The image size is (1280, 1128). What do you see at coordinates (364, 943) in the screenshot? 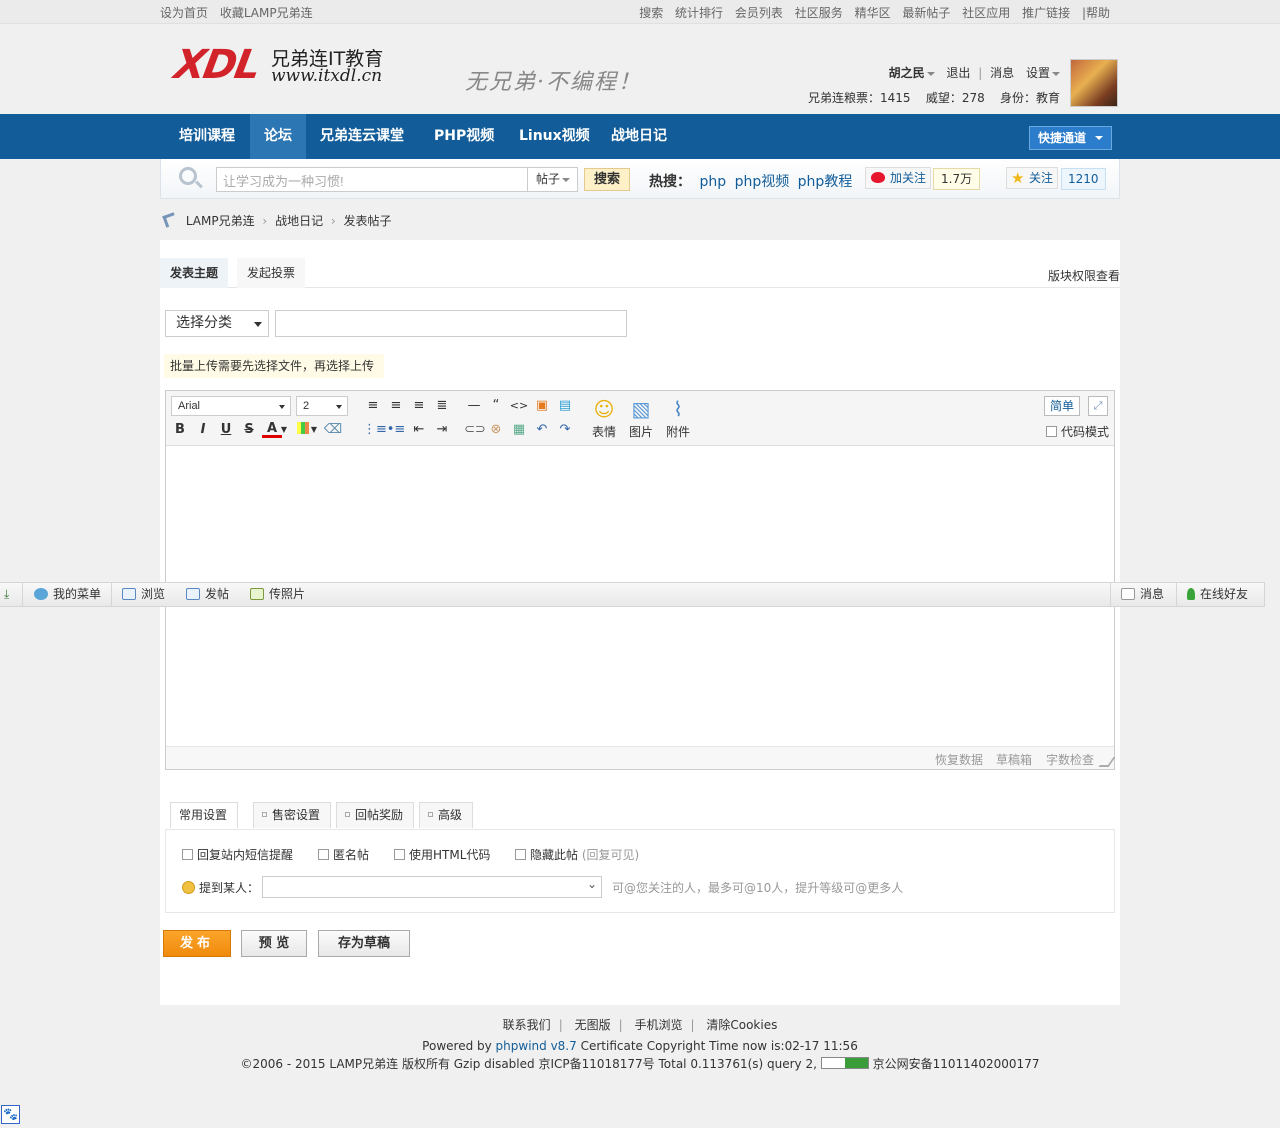
I see `save-draft-button: 存为草稿` at bounding box center [364, 943].